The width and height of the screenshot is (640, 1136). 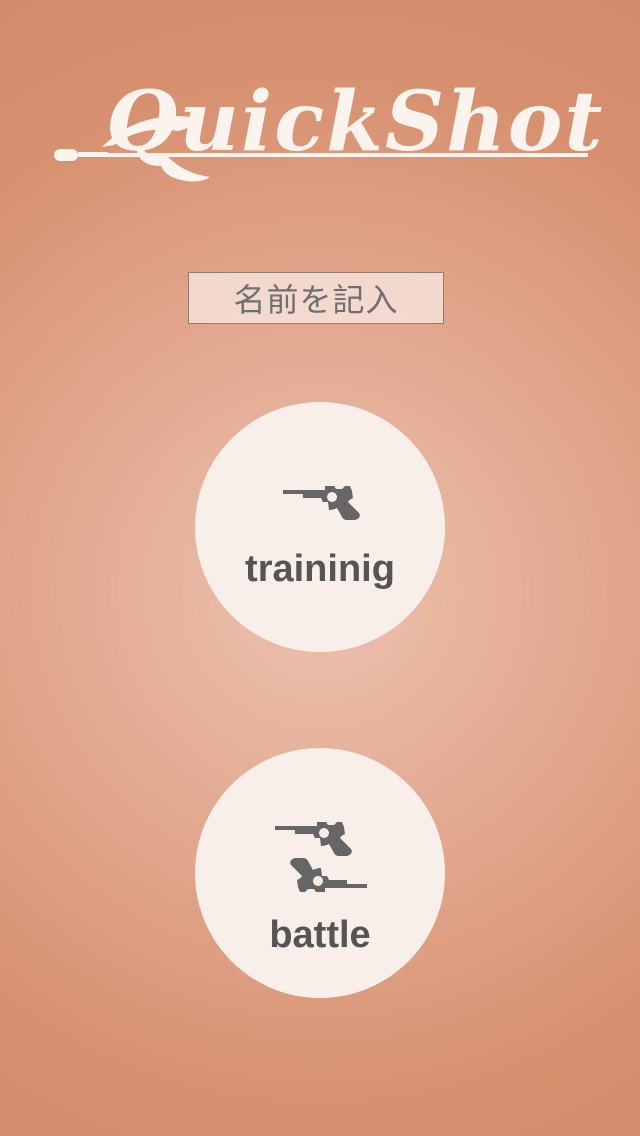 What do you see at coordinates (320, 527) in the screenshot?
I see `training-mode-button: traininig` at bounding box center [320, 527].